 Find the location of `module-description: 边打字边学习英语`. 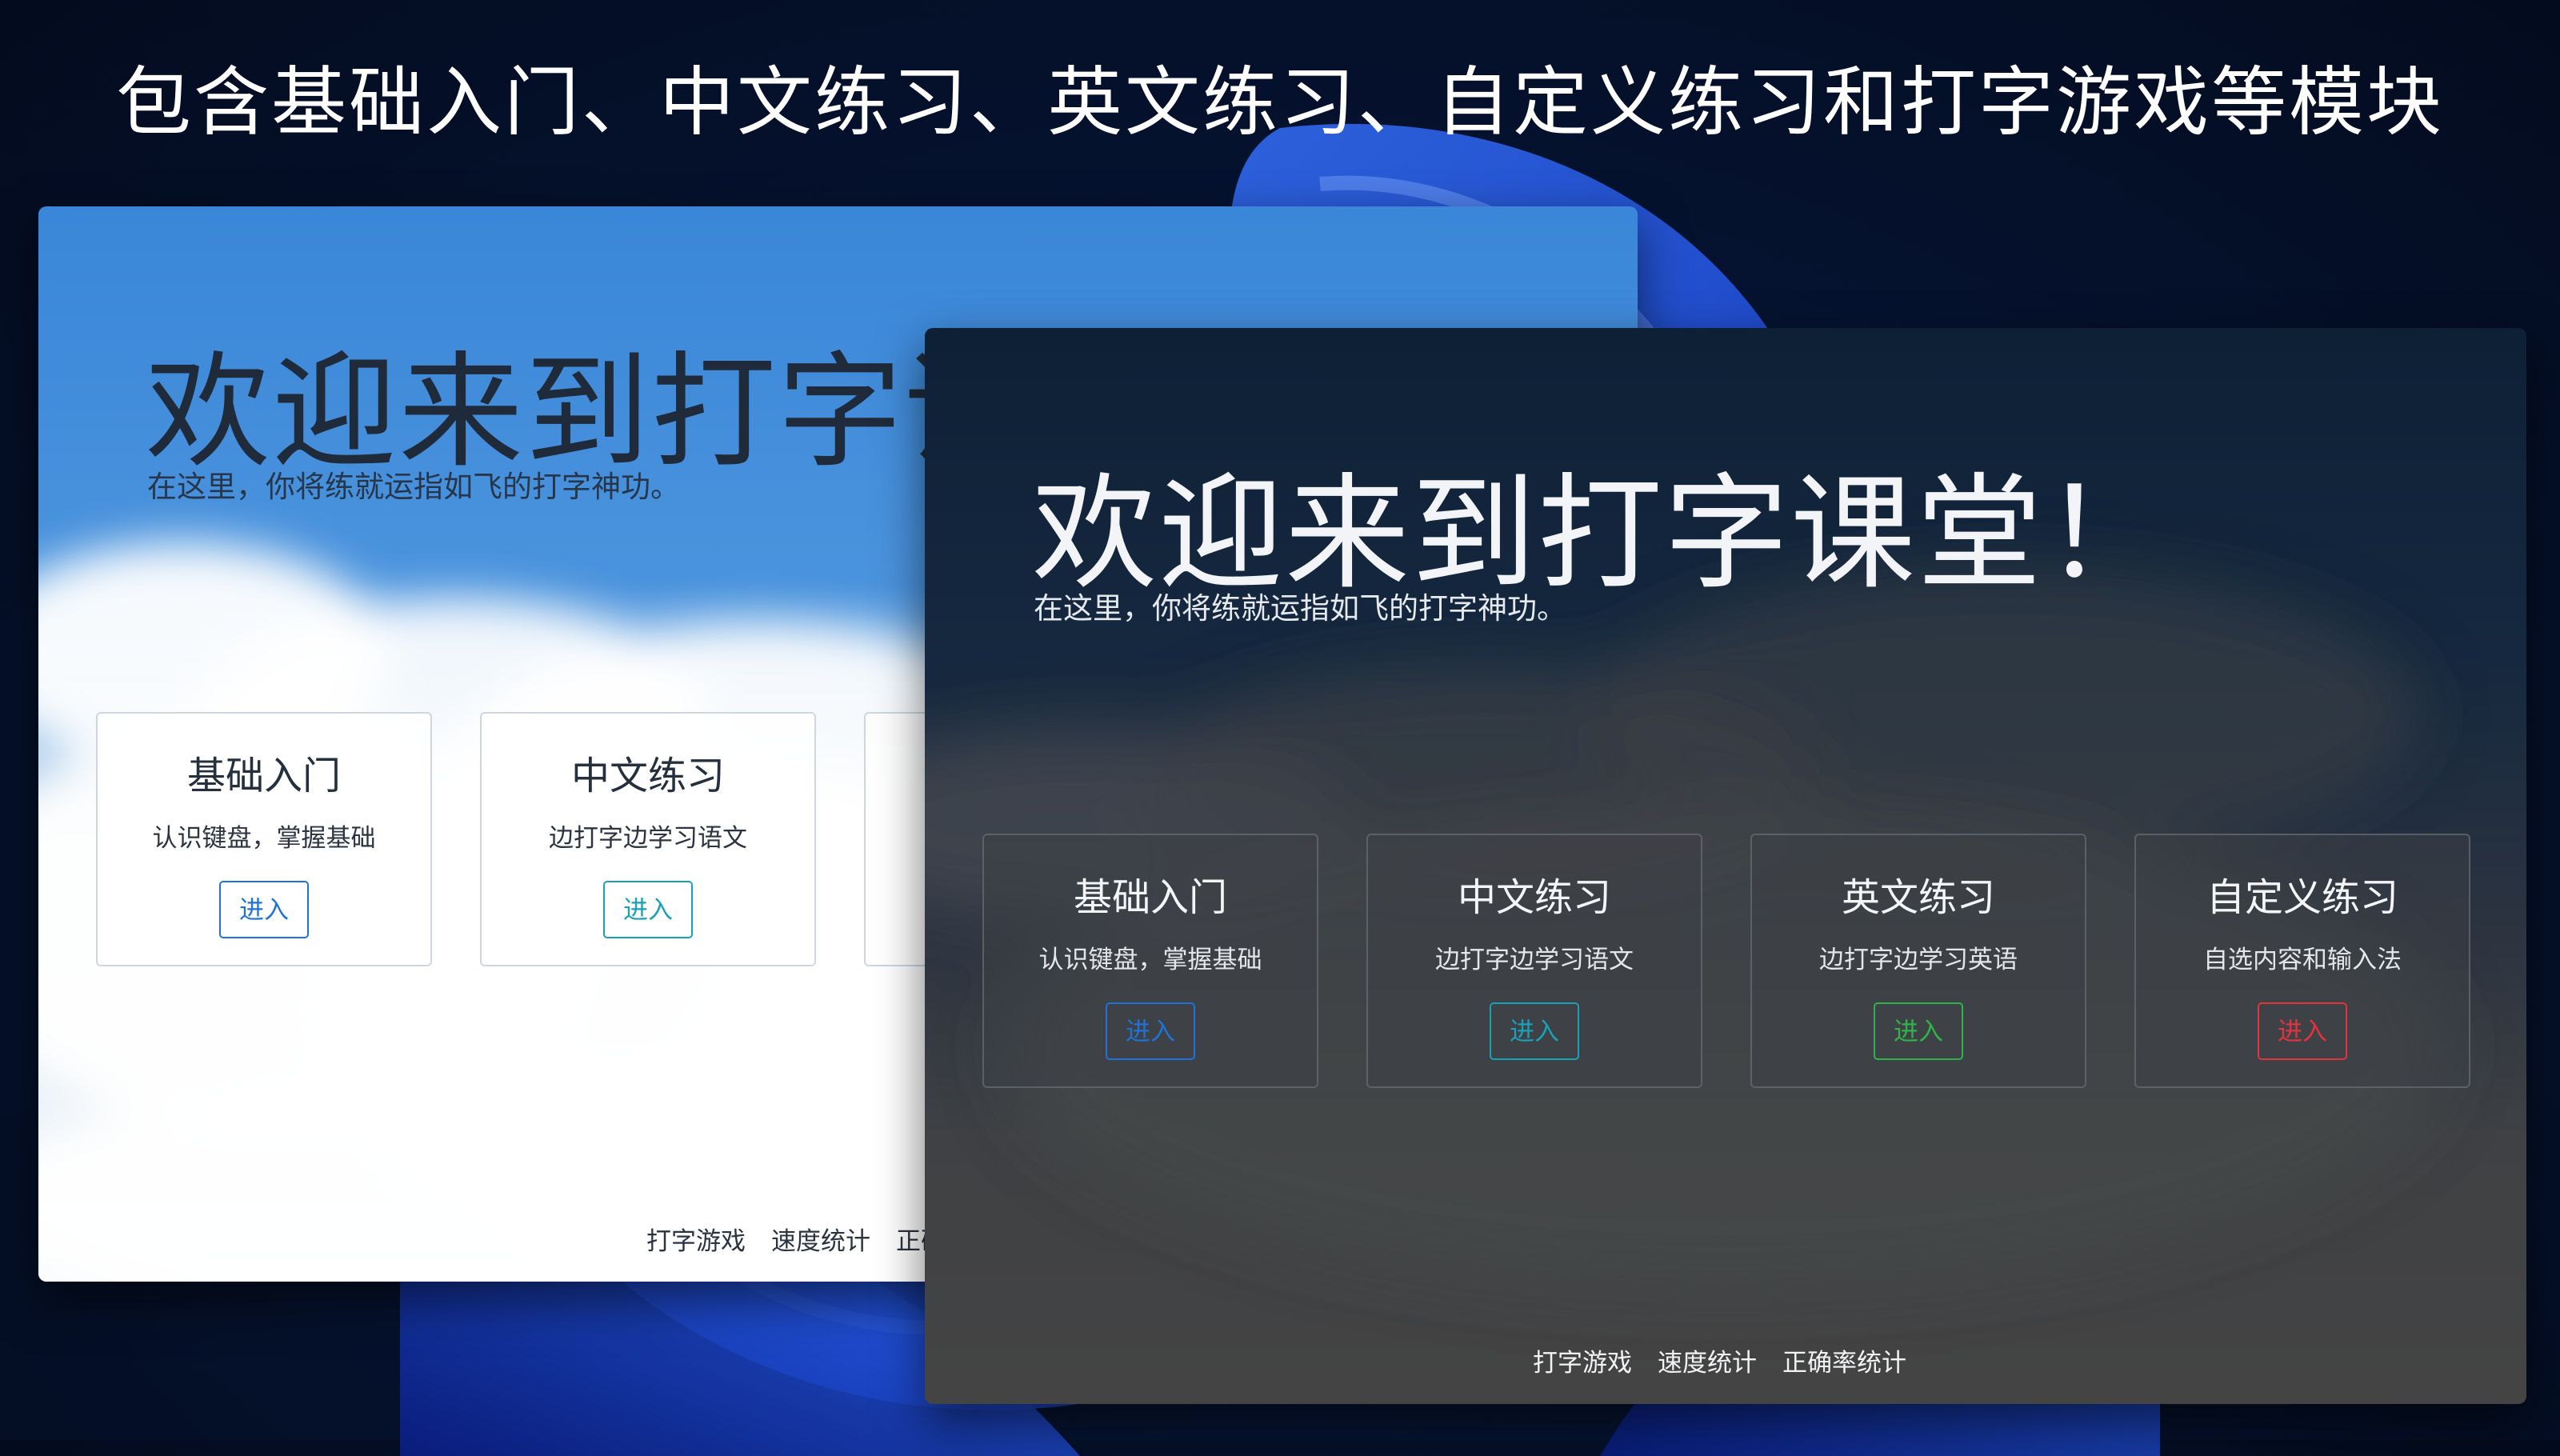

module-description: 边打字边学习英语 is located at coordinates (1918, 960).